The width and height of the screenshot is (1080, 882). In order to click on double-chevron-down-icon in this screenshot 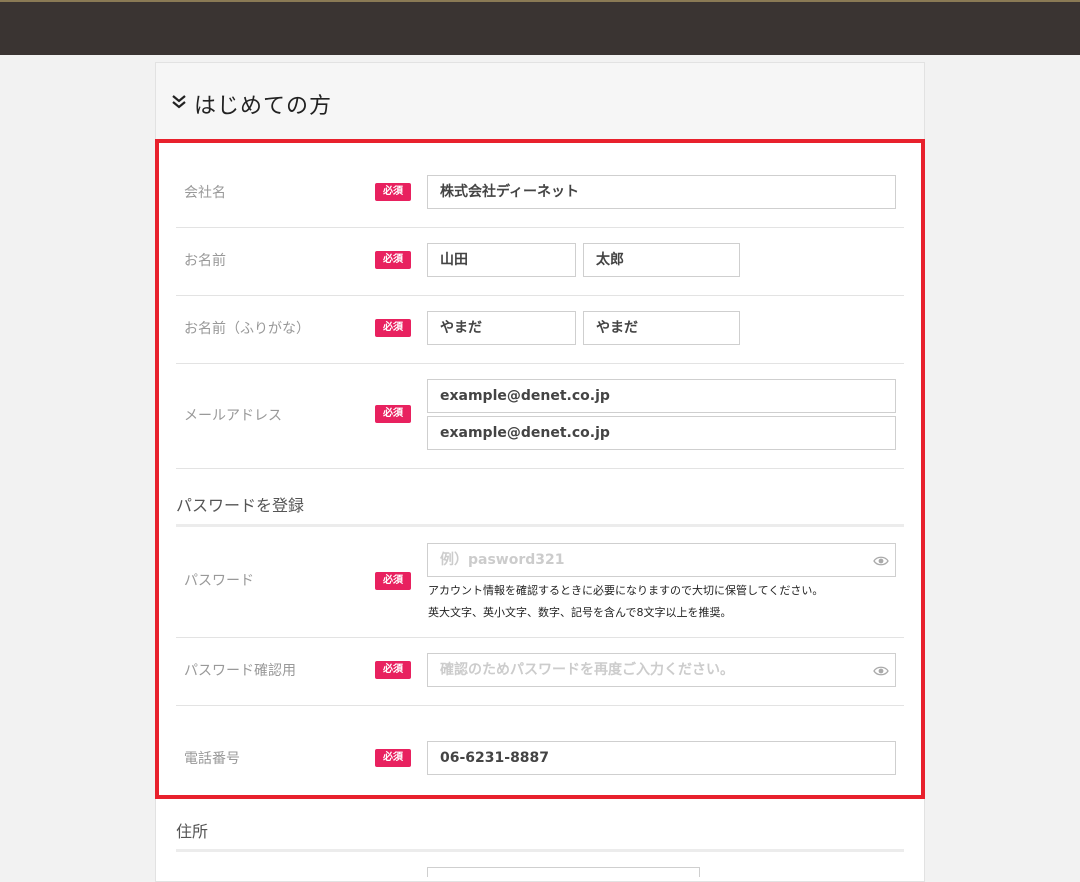, I will do `click(179, 102)`.